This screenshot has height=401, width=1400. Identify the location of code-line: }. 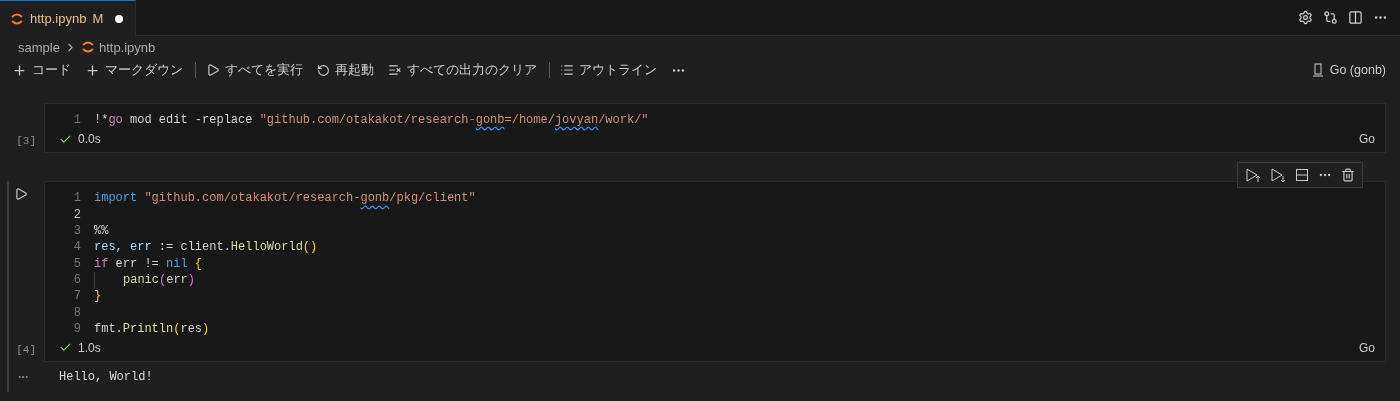
(98, 296).